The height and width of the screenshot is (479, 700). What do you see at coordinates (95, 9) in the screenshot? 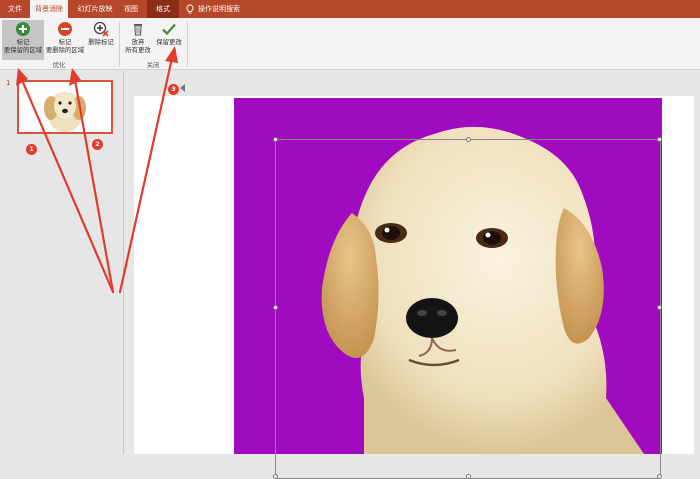
I see `tab-slideshow: 幻灯片放映` at bounding box center [95, 9].